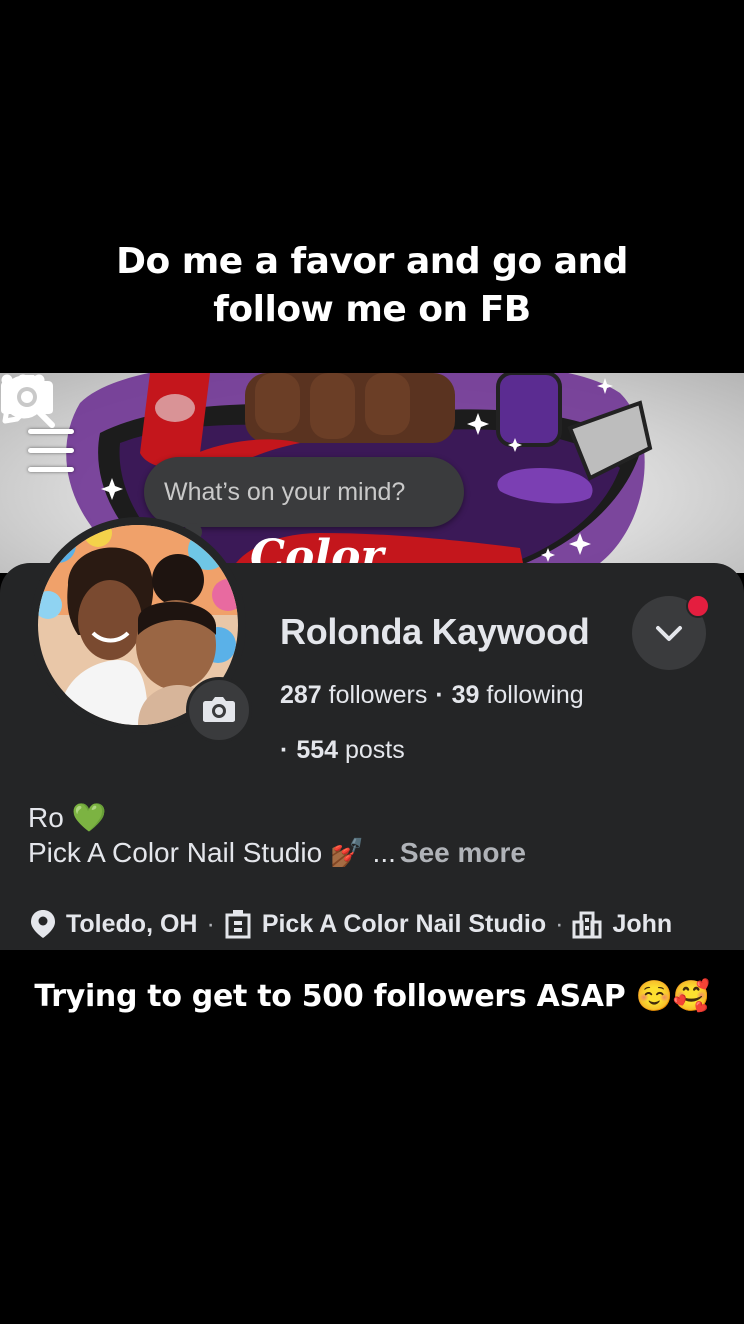  I want to click on composer-bubble: What’s on your mind?, so click(304, 492).